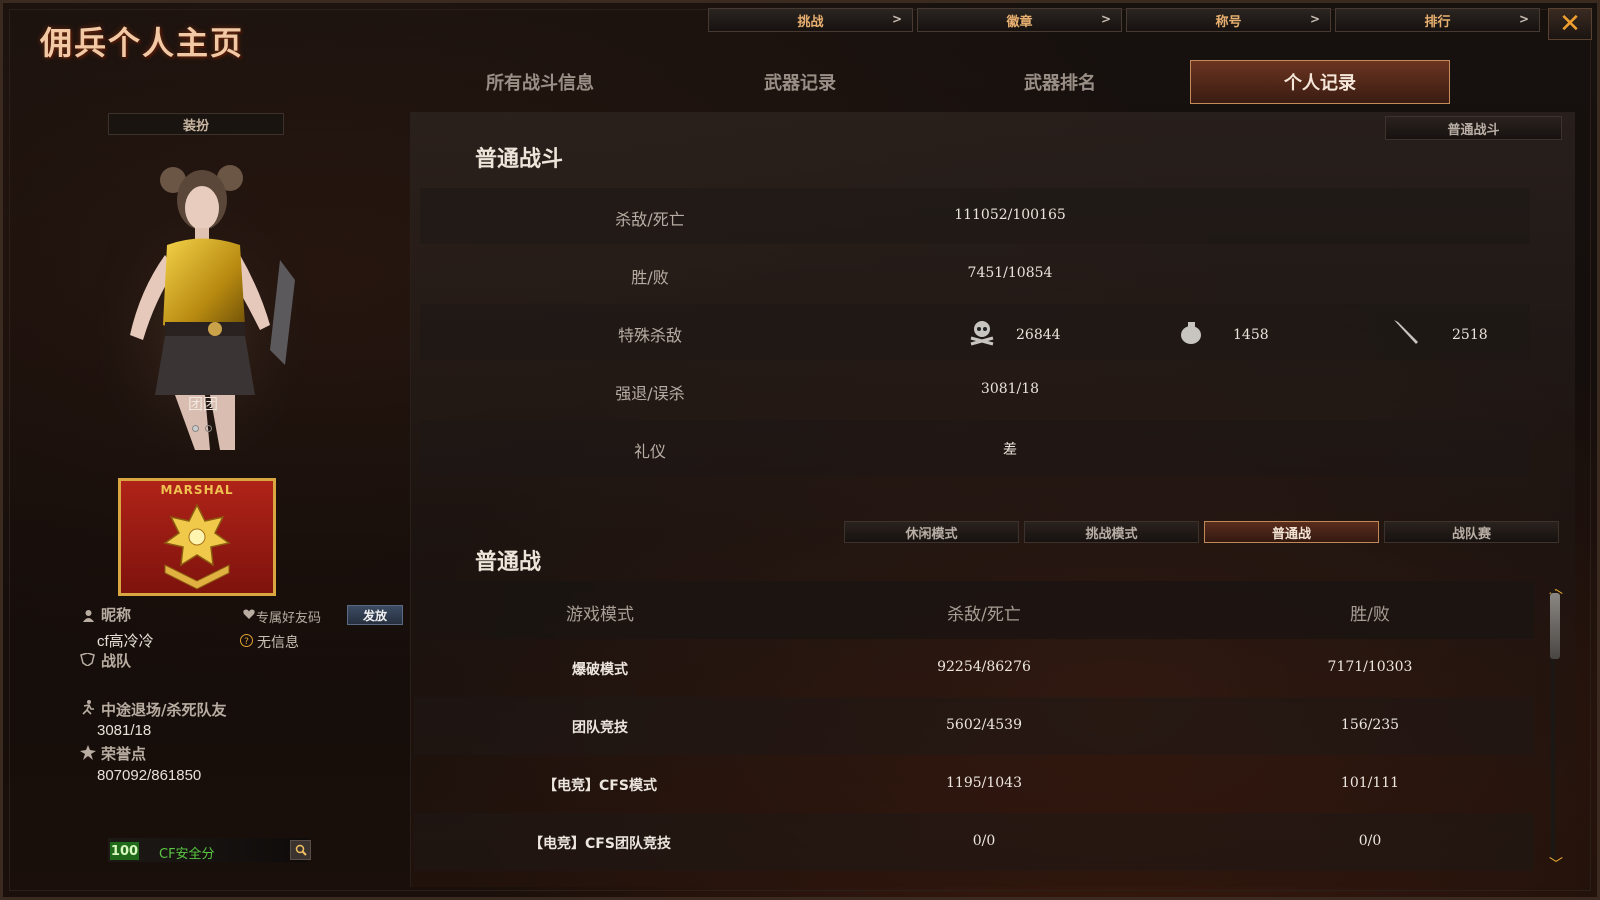 This screenshot has height=900, width=1600. I want to click on stat-label: 强退/误杀, so click(650, 393).